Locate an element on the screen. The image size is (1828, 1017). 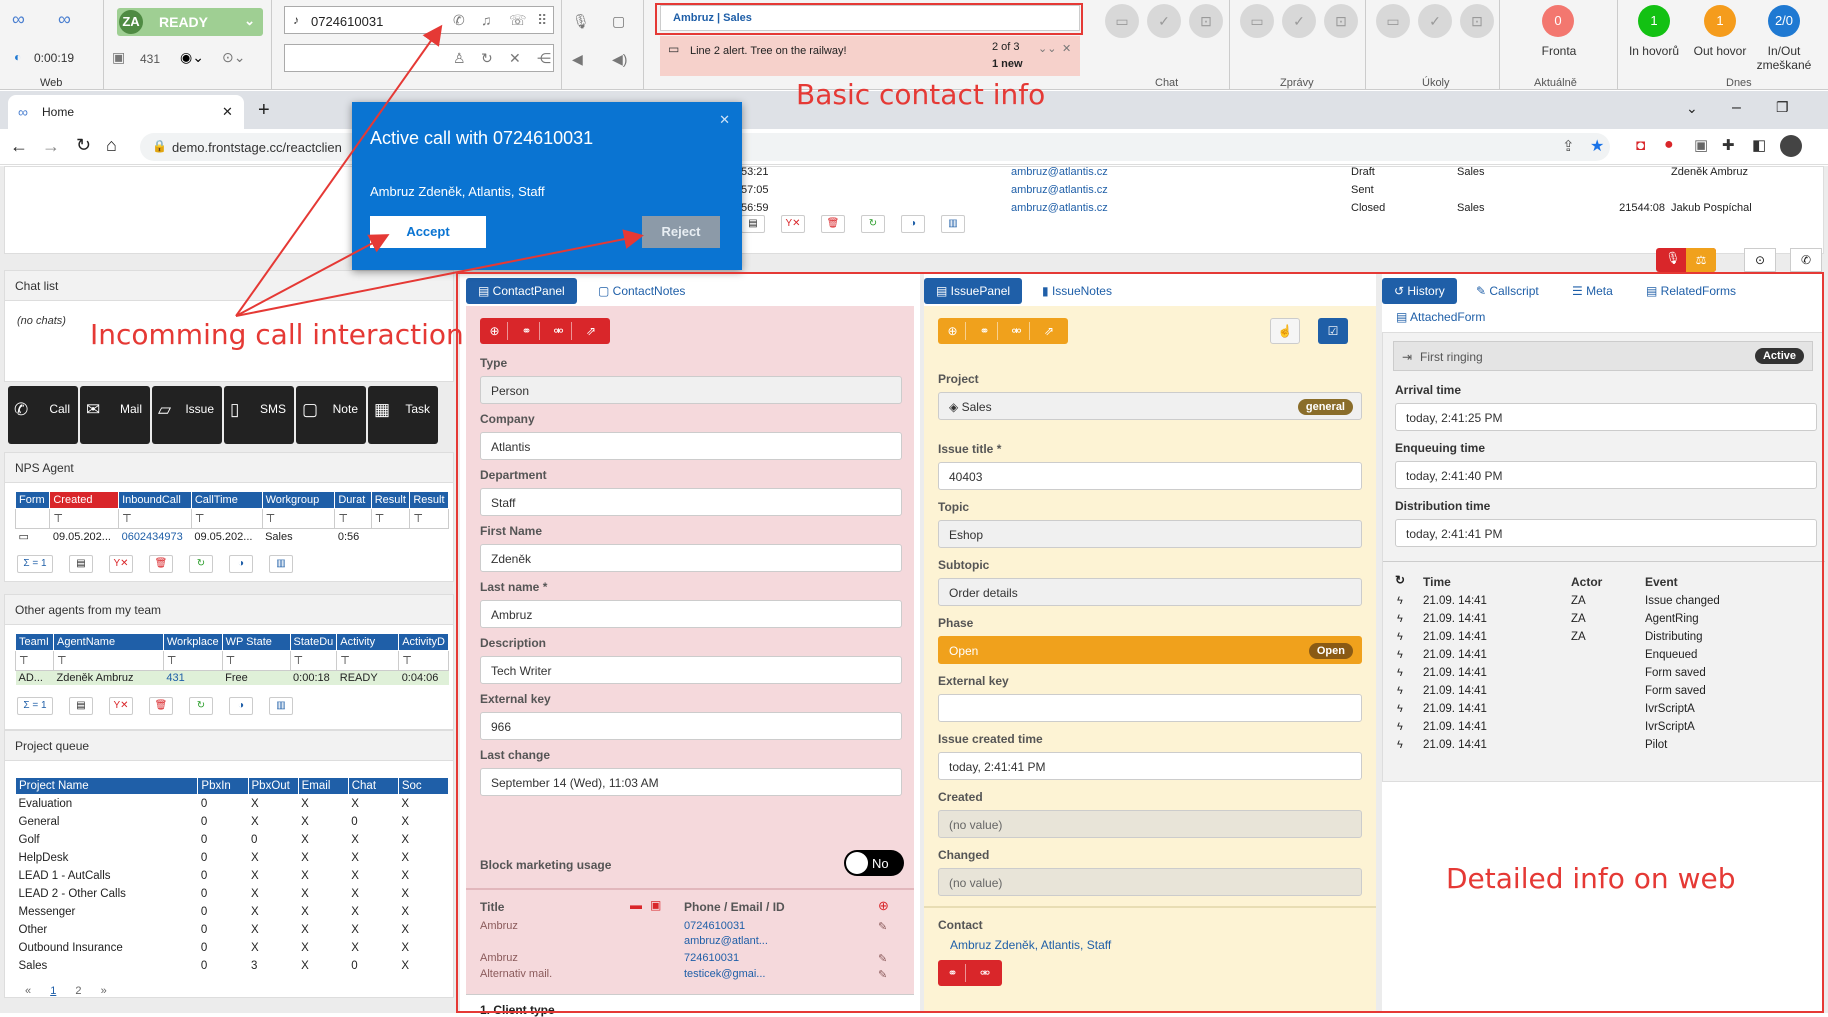
task-history-icon: ⊡ is located at coordinates (1477, 21).